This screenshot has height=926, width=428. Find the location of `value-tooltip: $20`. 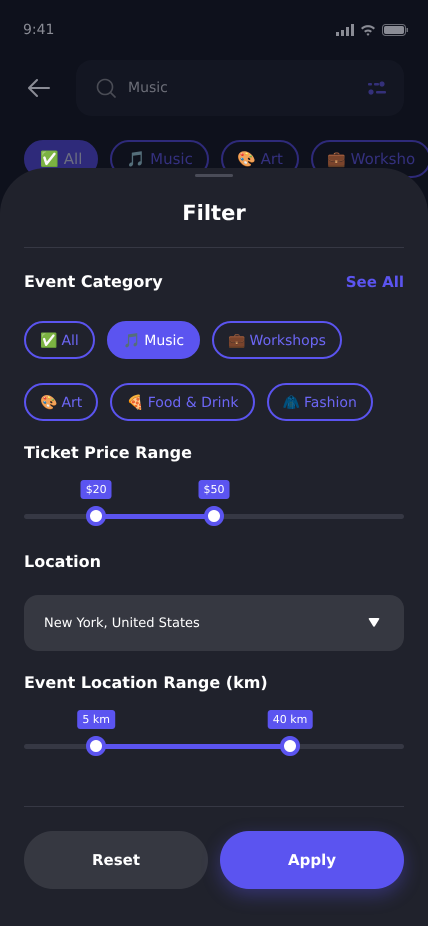

value-tooltip: $20 is located at coordinates (96, 489).